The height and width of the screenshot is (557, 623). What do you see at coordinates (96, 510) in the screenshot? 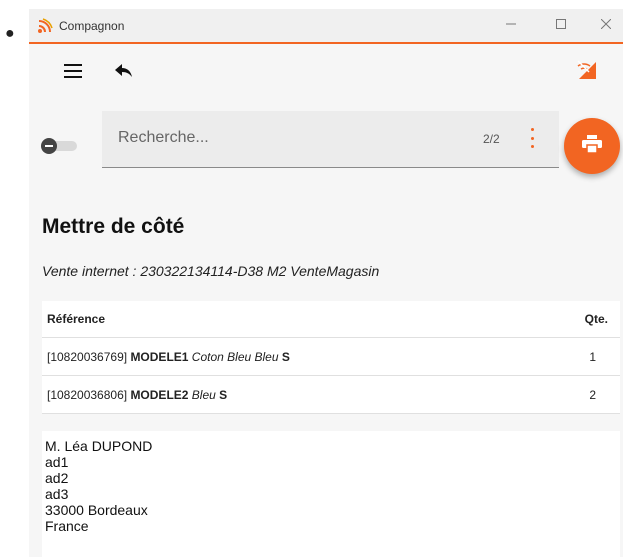
I see `address-city: 33000 Bordeaux` at bounding box center [96, 510].